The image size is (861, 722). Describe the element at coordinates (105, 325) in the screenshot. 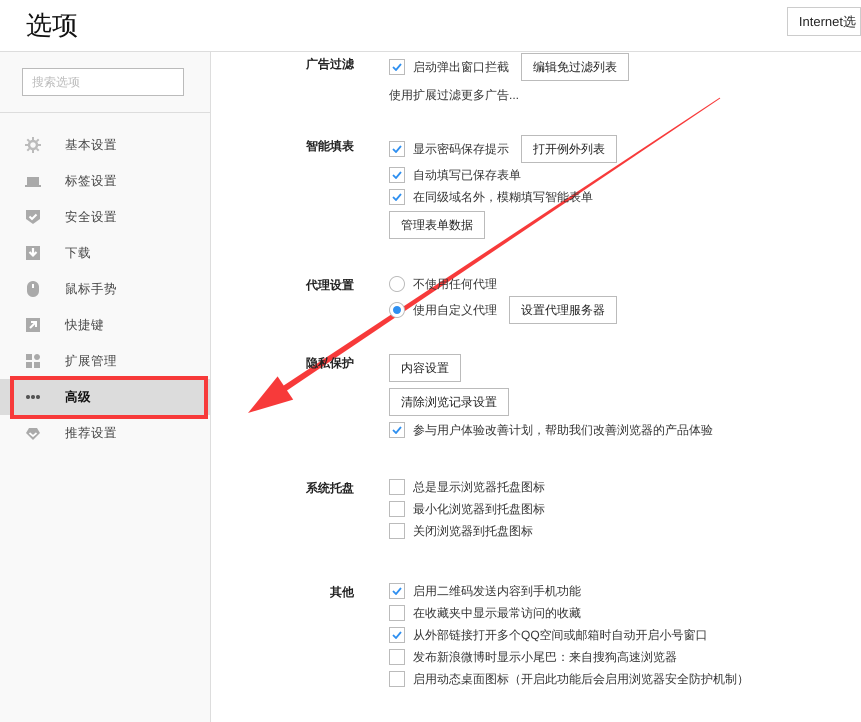

I see `sidebar-item: 快捷键` at that location.